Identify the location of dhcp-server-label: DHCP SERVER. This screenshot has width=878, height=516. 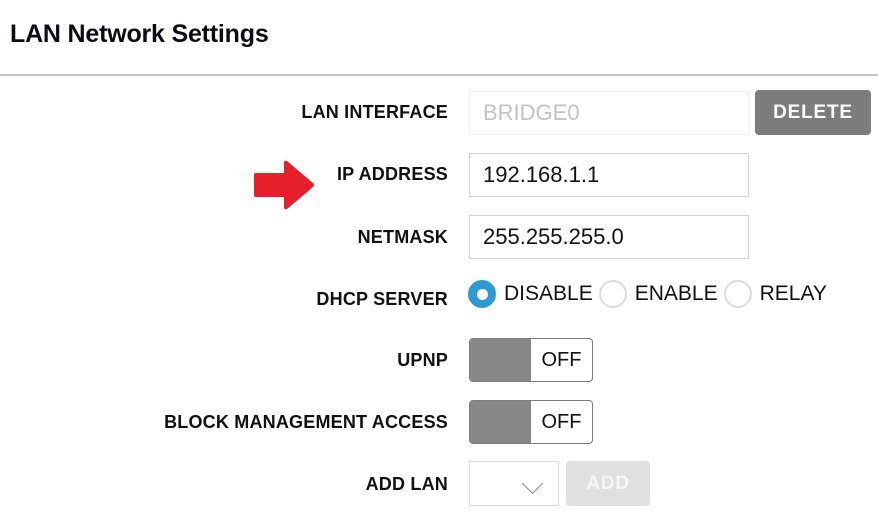
(382, 299).